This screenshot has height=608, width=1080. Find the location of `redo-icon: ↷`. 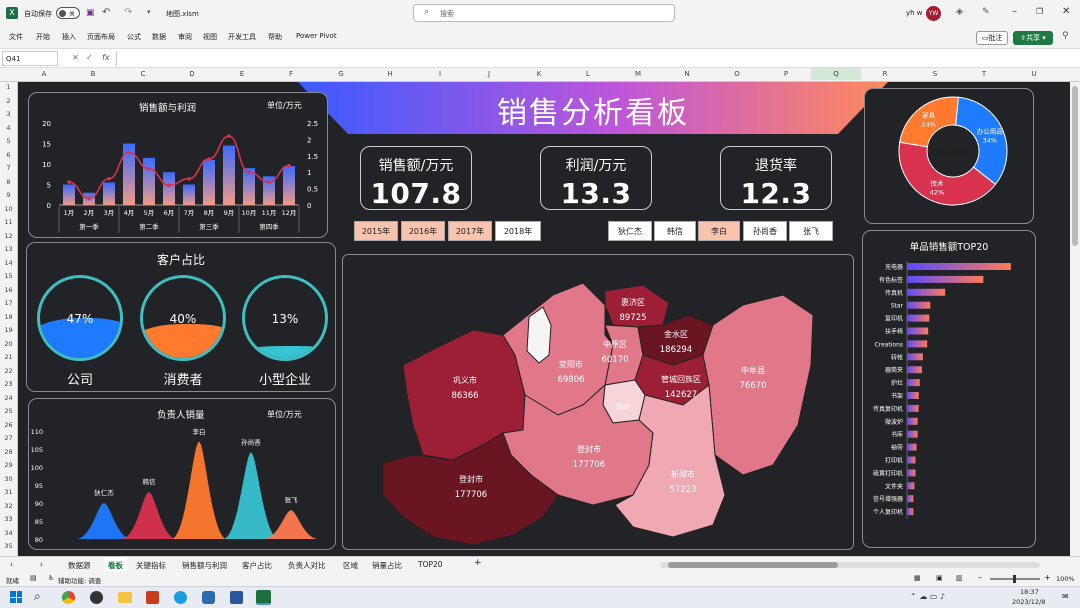

redo-icon: ↷ is located at coordinates (128, 12).